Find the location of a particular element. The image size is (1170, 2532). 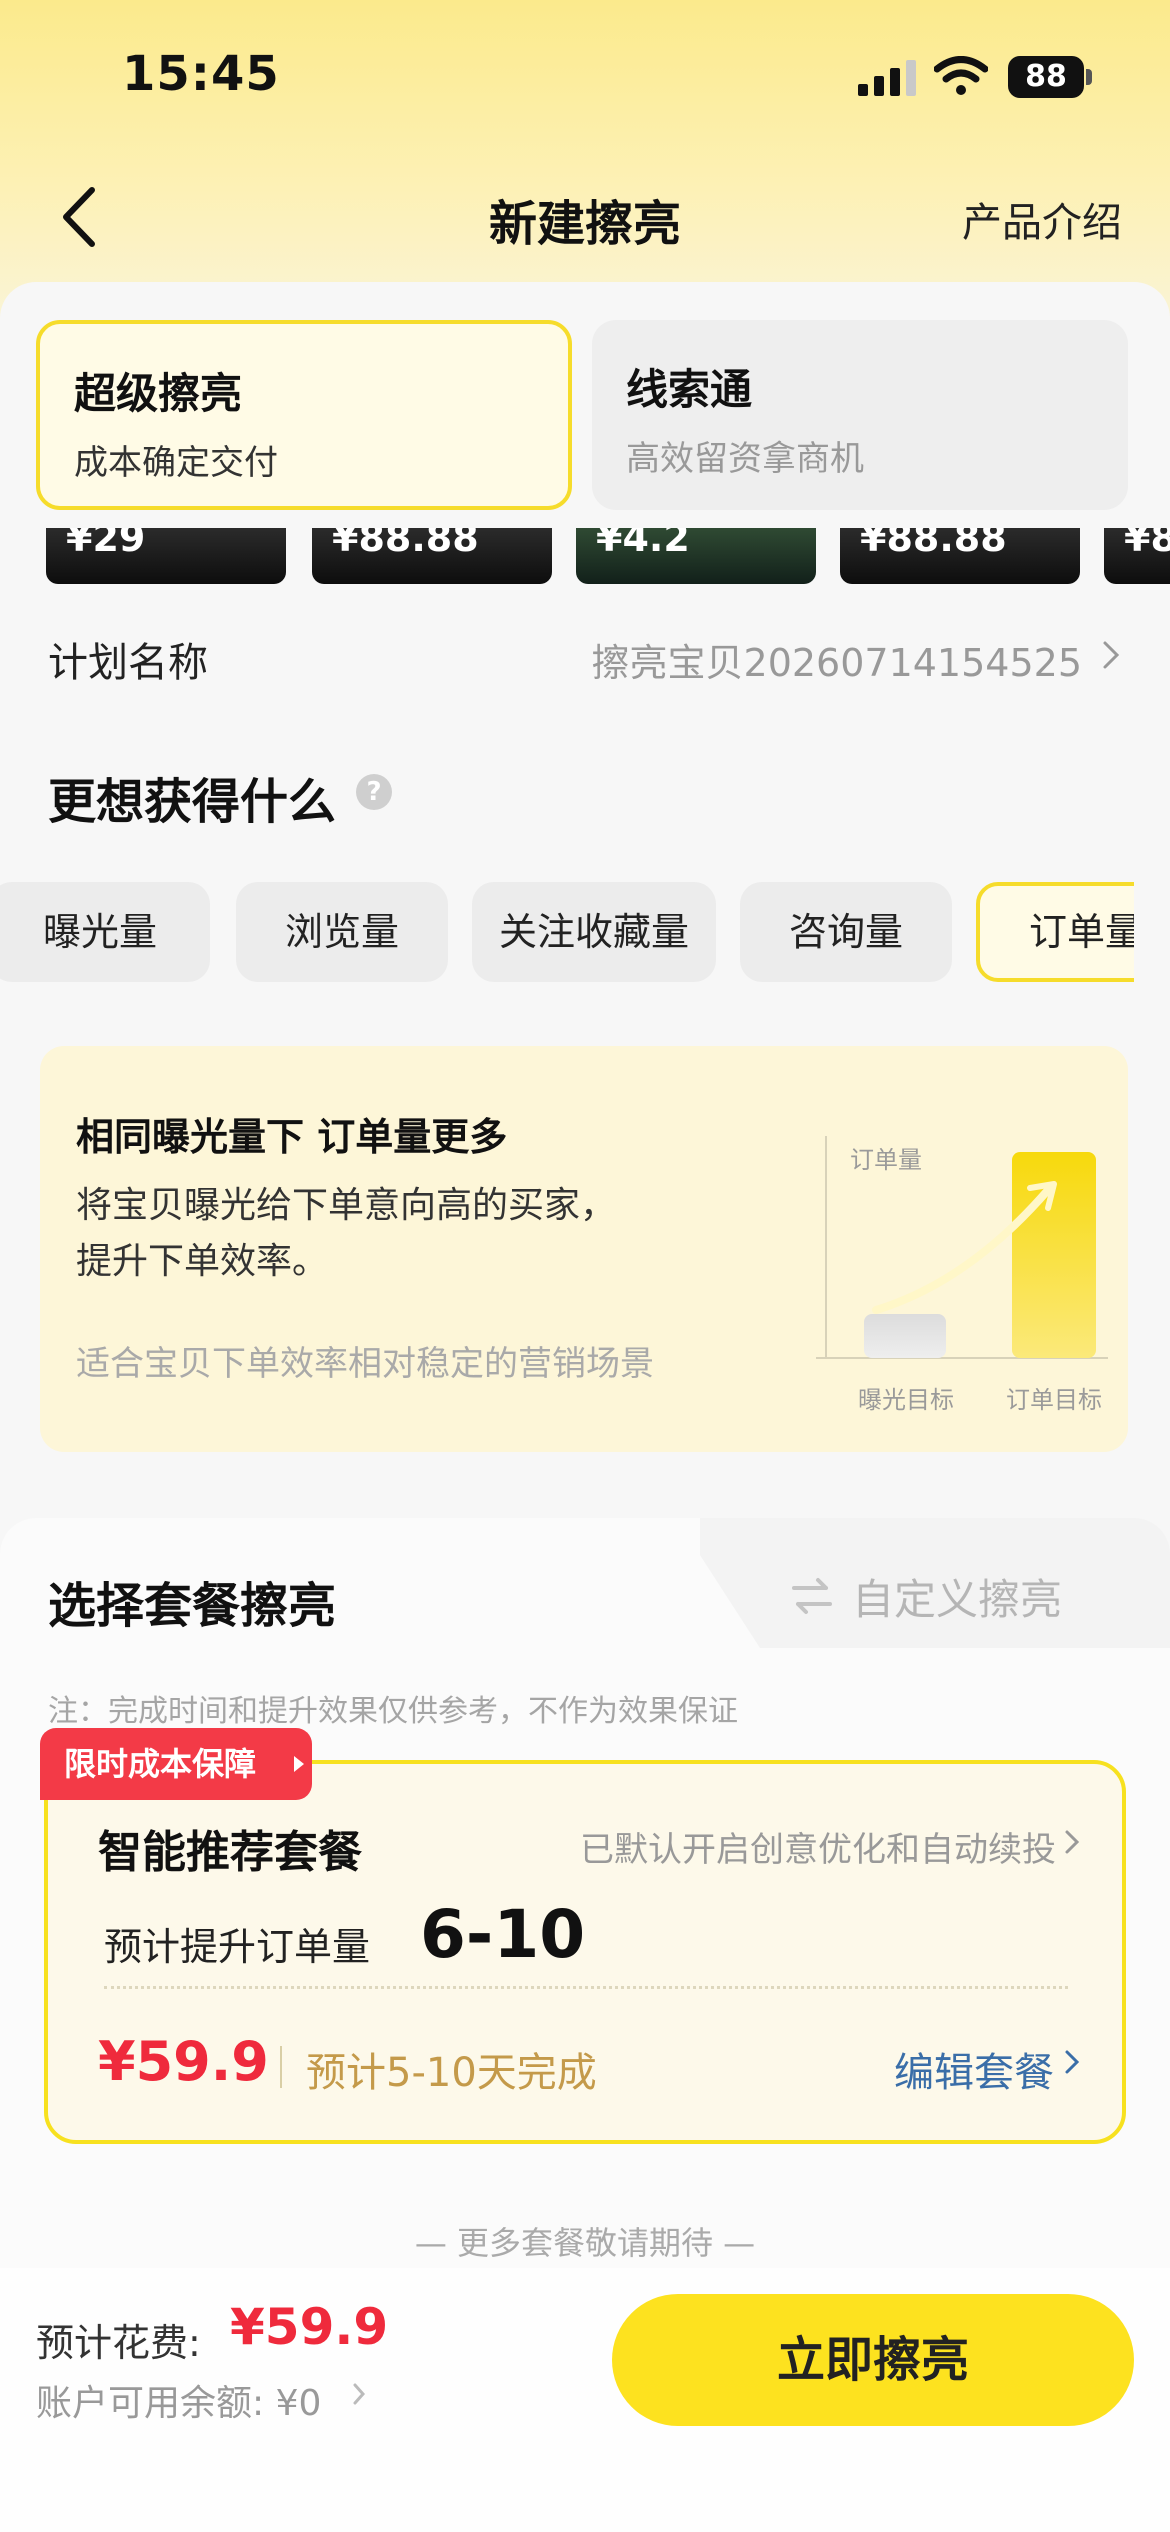

goal-info-desc-line1: 将宝贝曝光给下单意向高的买家， is located at coordinates (346, 1205).